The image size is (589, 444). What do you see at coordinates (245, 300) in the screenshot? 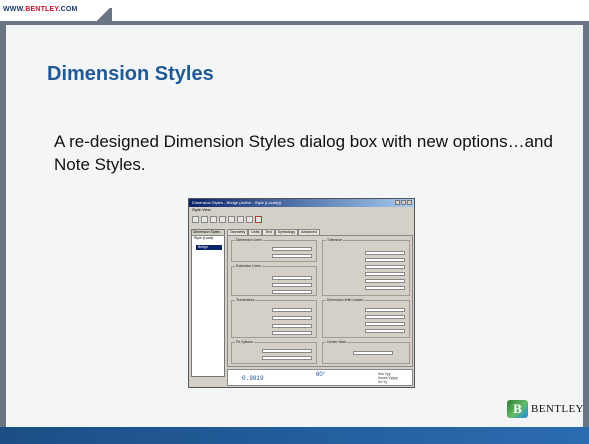
I see `group-label: Terminators` at bounding box center [245, 300].